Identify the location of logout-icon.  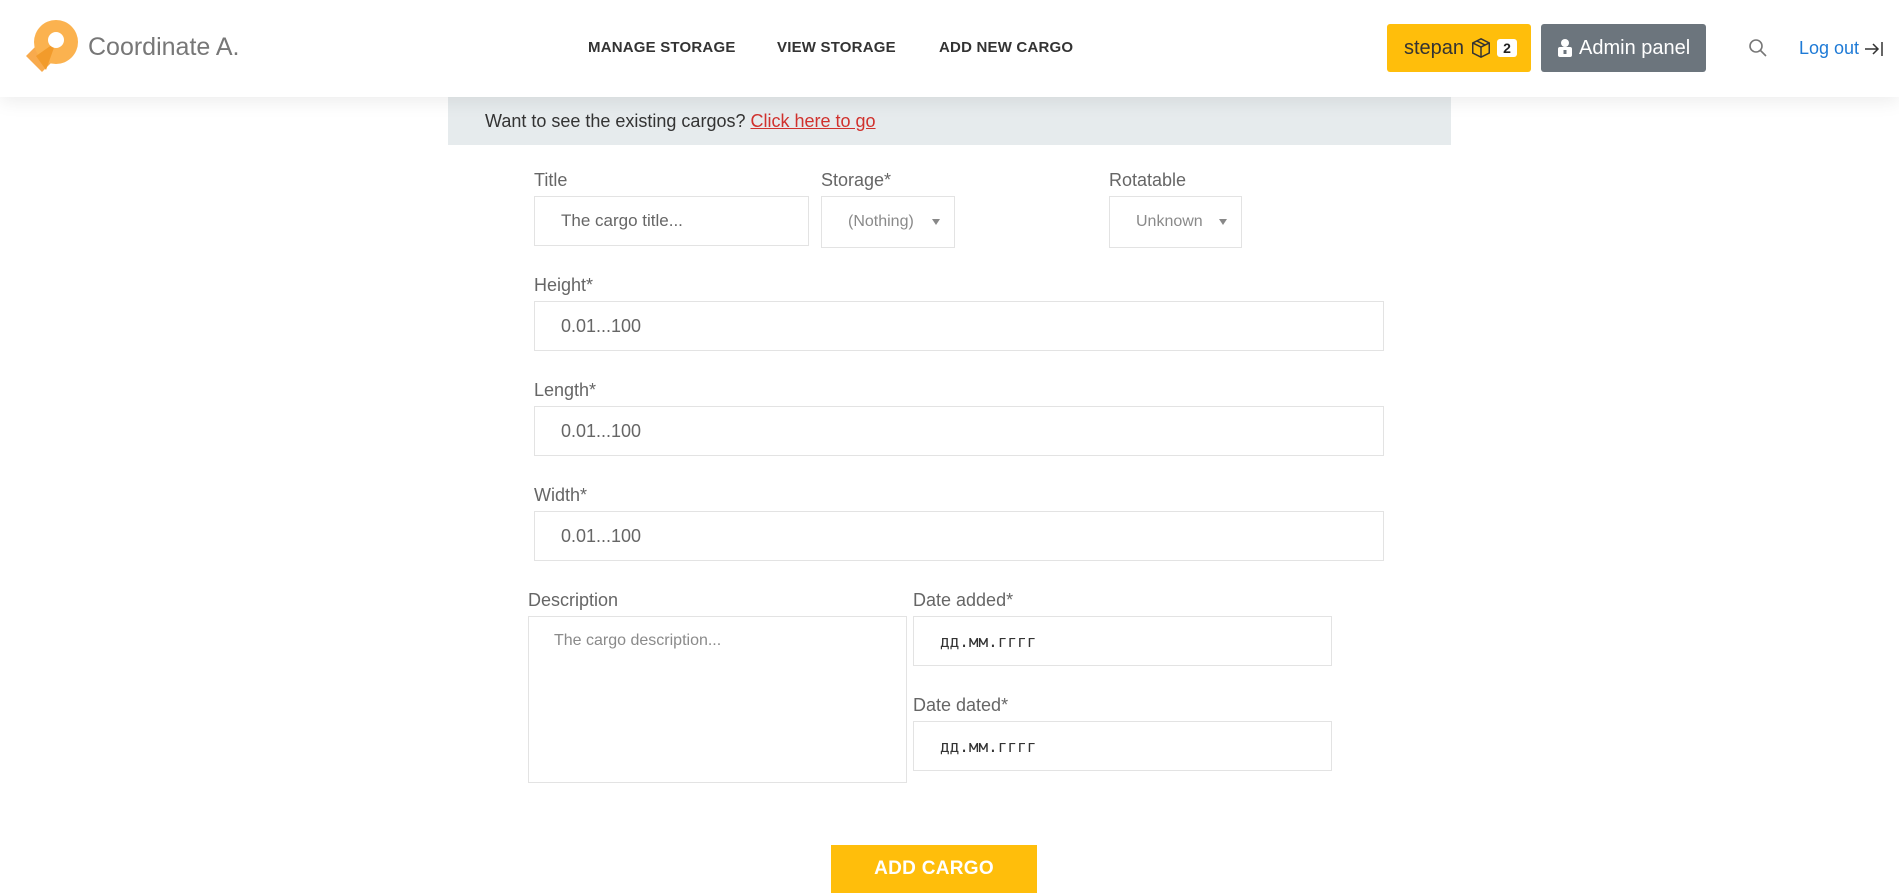
(1874, 48).